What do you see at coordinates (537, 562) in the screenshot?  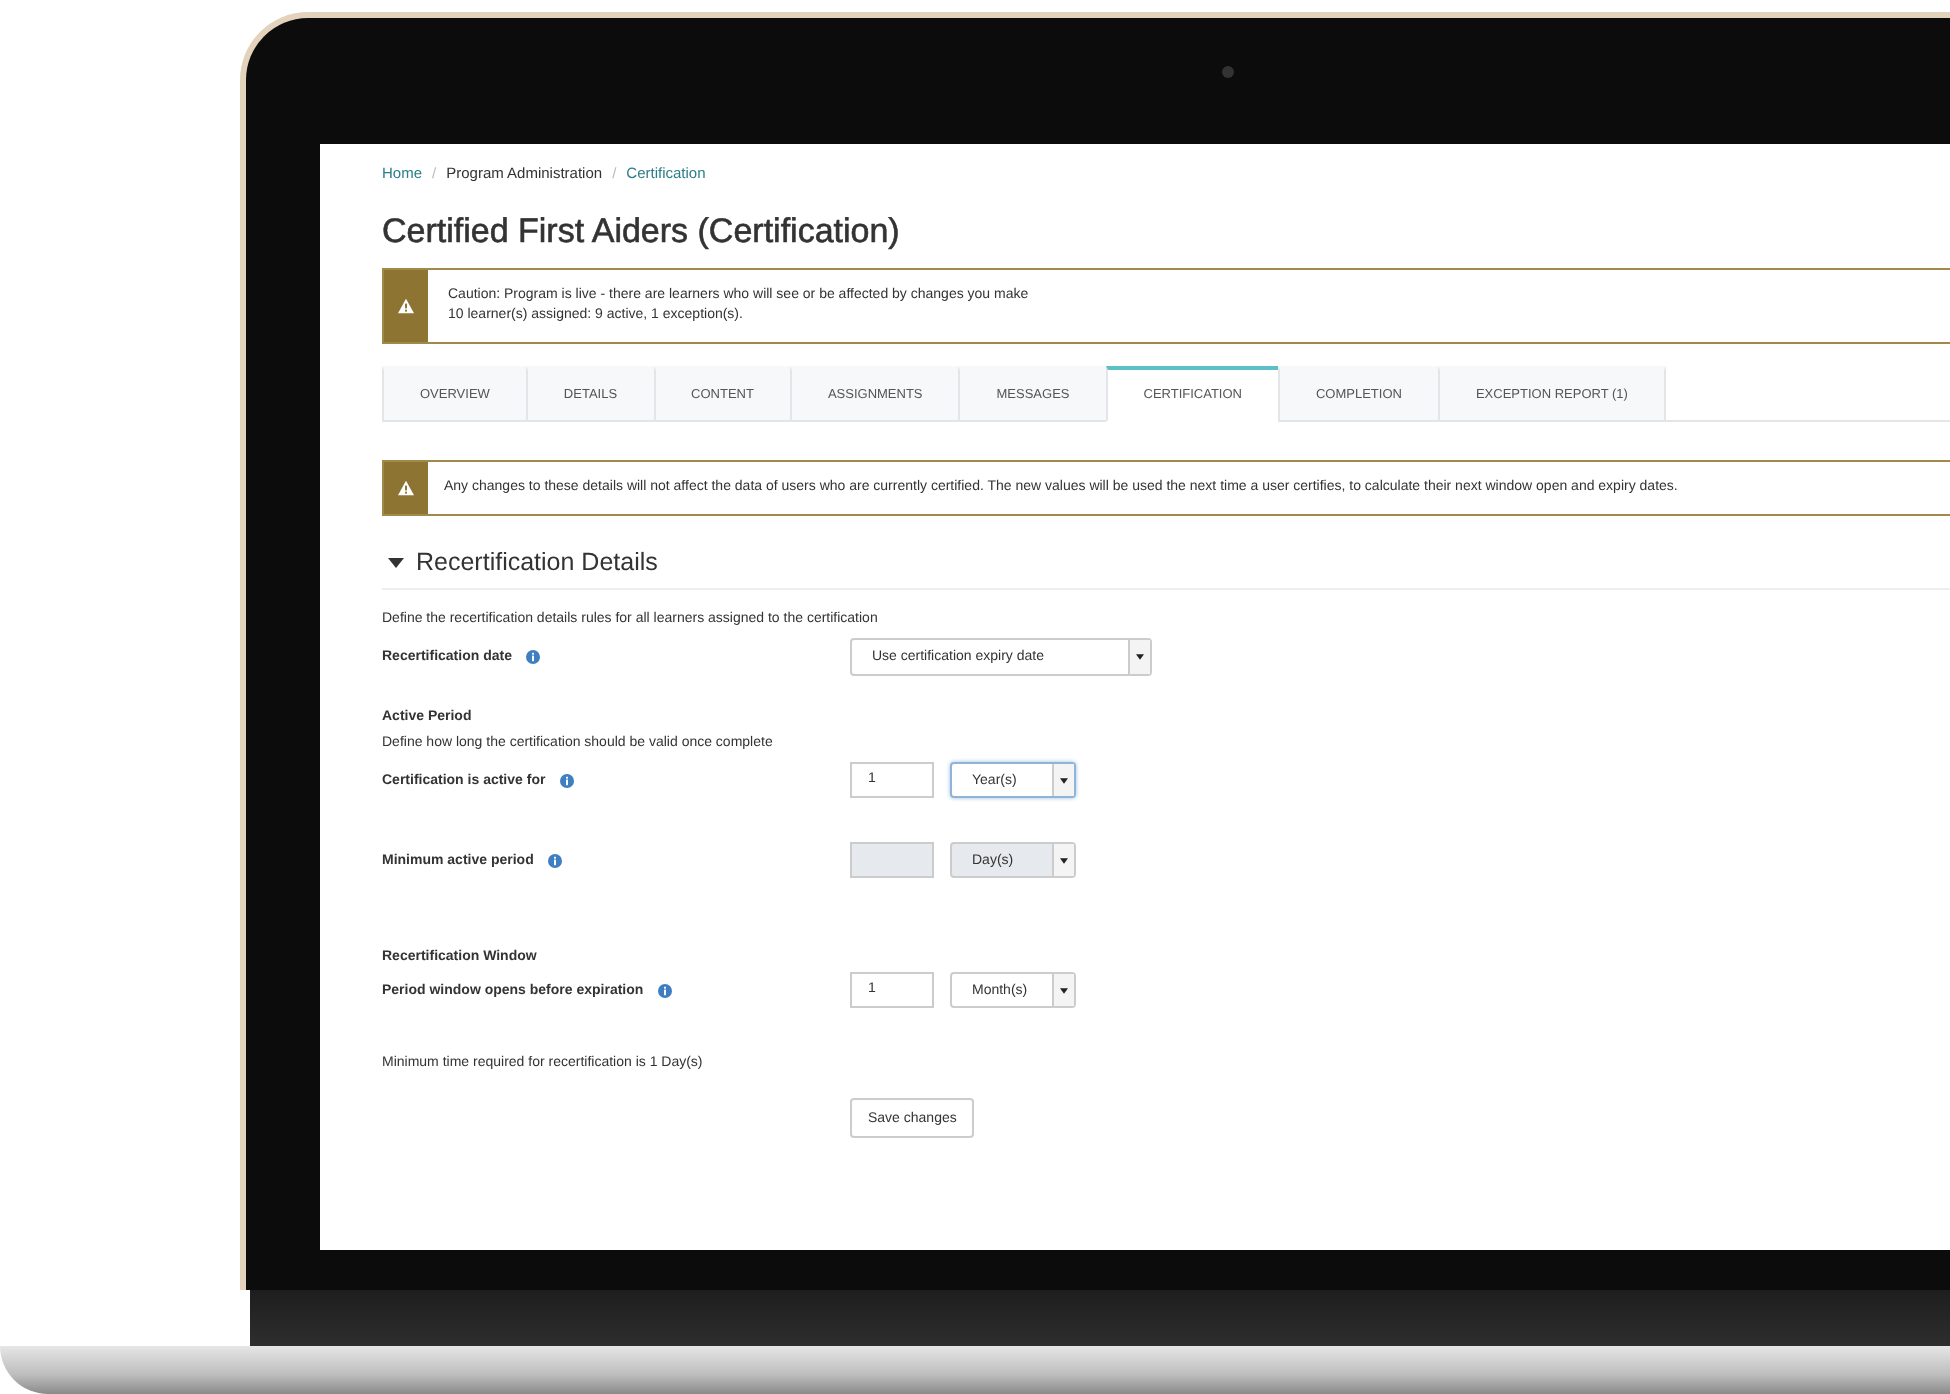 I see `section-title: Recertification Details` at bounding box center [537, 562].